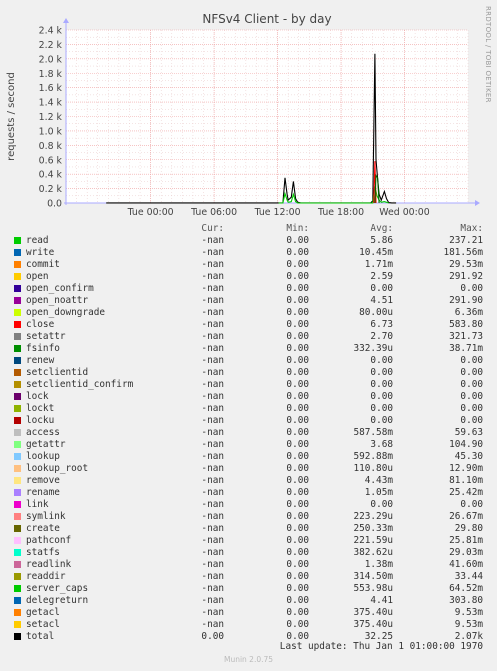 The image size is (497, 671). I want to click on legend-name: locku, so click(40, 420).